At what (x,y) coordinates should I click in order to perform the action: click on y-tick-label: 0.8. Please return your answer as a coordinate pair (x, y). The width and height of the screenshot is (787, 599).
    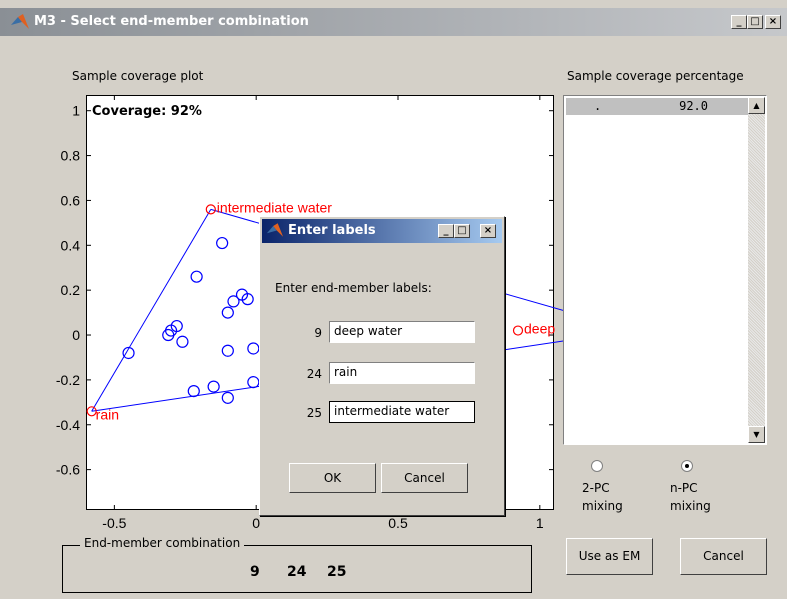
    Looking at the image, I should click on (71, 156).